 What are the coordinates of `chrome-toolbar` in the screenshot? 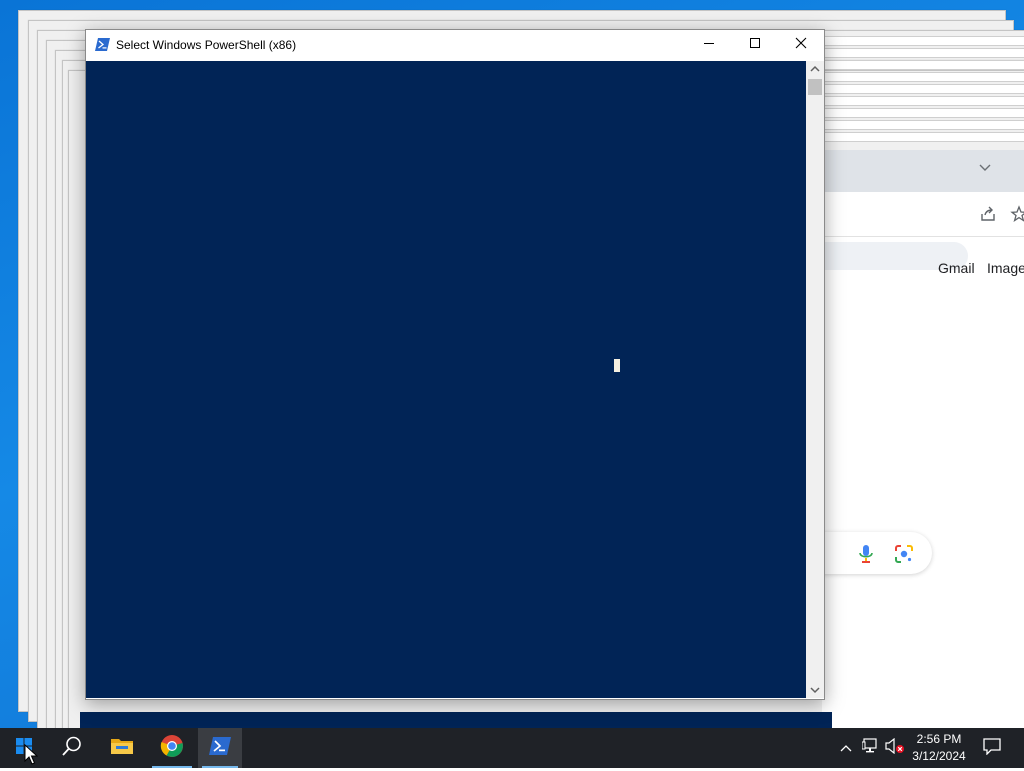 It's located at (923, 231).